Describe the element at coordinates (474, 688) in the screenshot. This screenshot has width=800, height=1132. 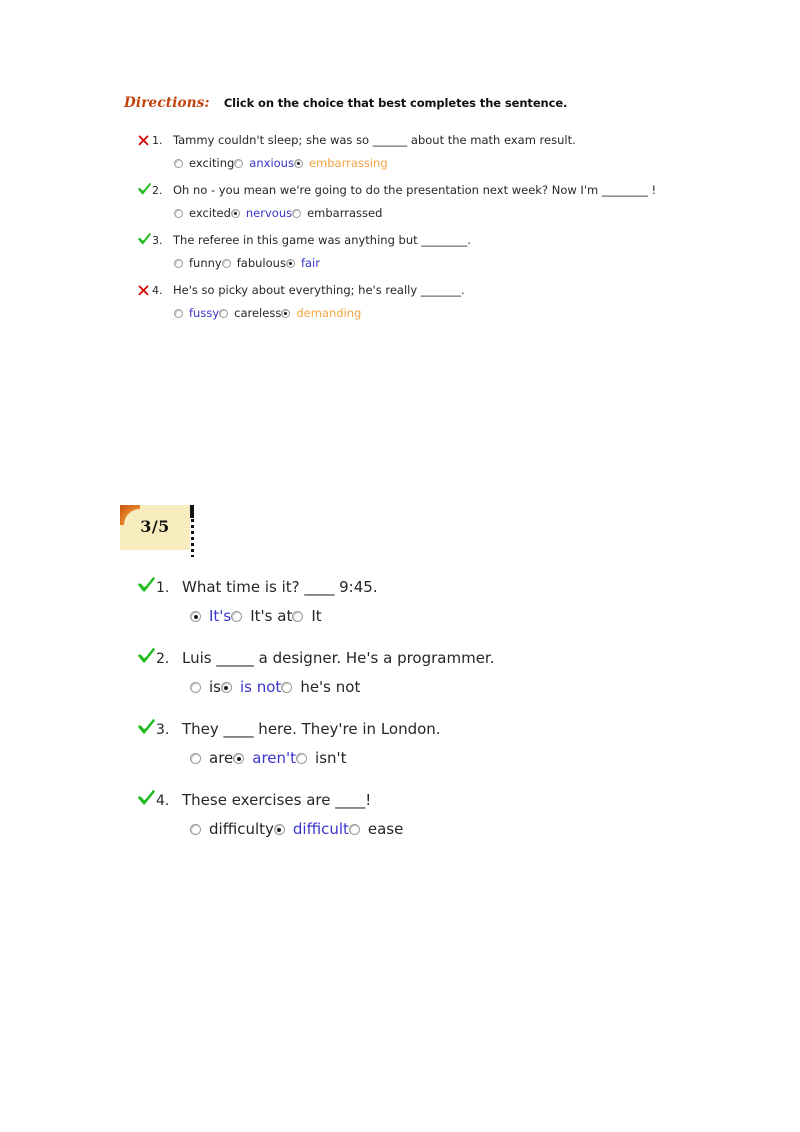
I see `option-list: is is not he's not` at that location.